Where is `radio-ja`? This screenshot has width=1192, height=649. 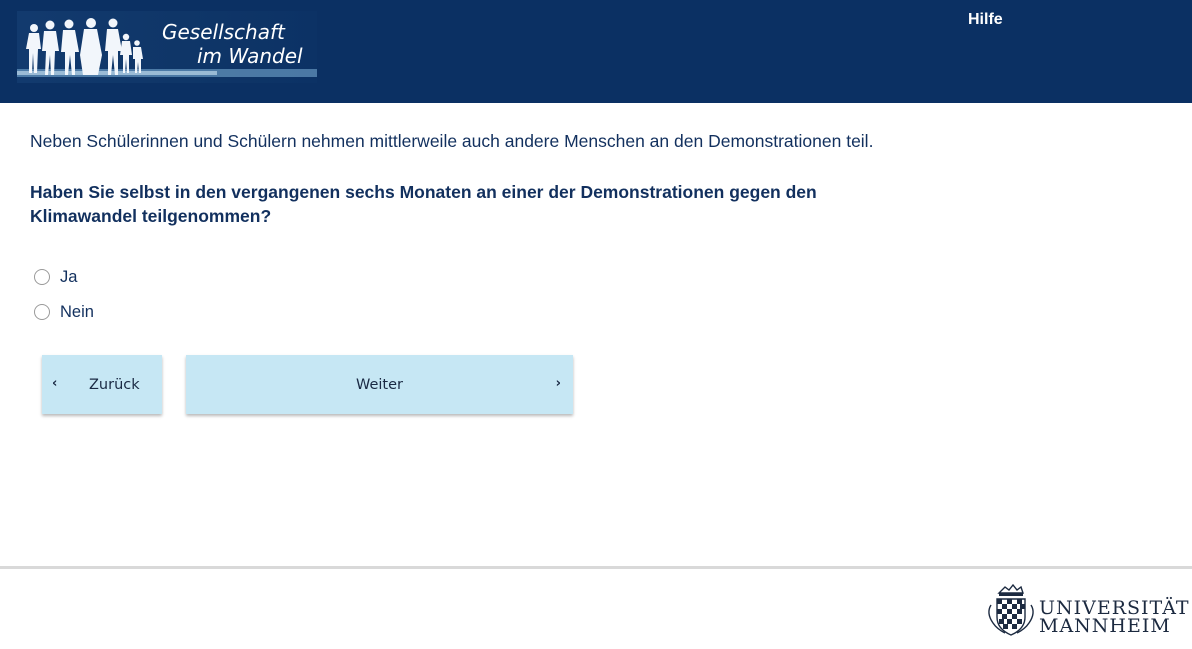 radio-ja is located at coordinates (42, 277).